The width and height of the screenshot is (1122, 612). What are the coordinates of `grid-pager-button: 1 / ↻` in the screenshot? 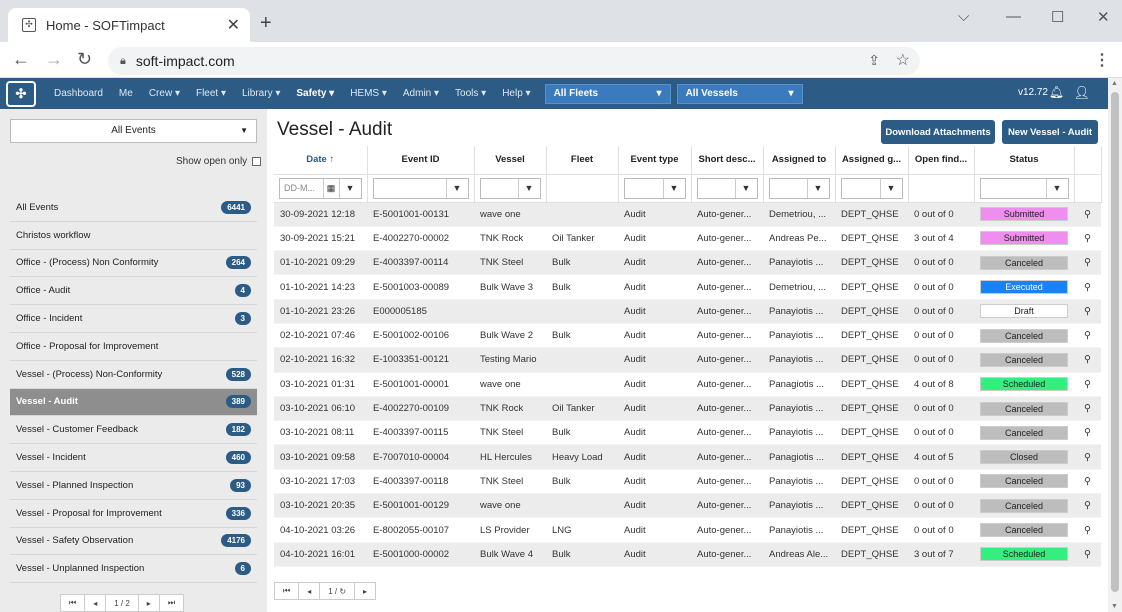 It's located at (337, 591).